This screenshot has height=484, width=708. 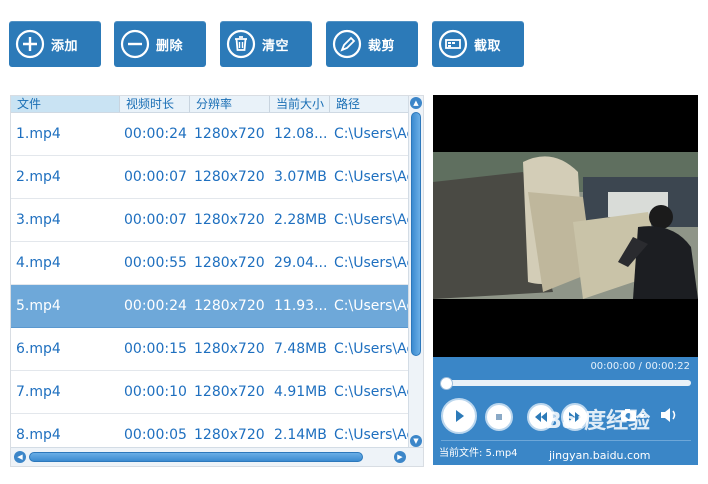 What do you see at coordinates (640, 366) in the screenshot?
I see `time-display: 00:00:00 / 00:00:22` at bounding box center [640, 366].